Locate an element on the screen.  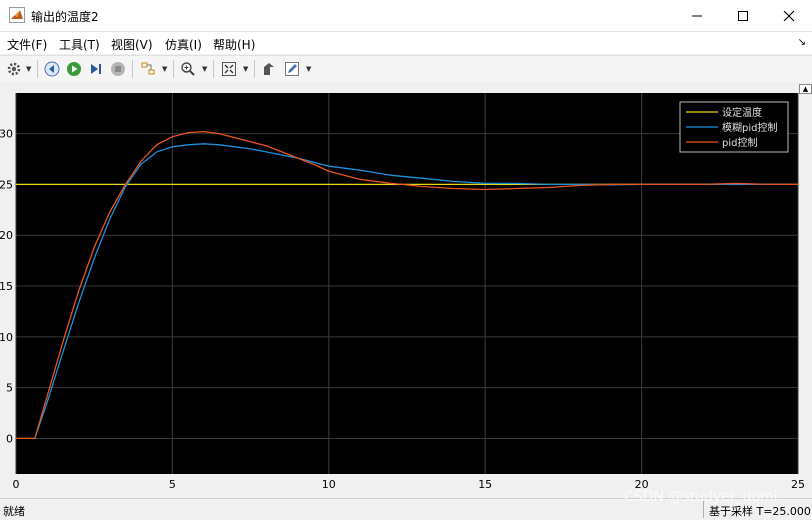
menu-file: 文件(F) is located at coordinates (27, 44).